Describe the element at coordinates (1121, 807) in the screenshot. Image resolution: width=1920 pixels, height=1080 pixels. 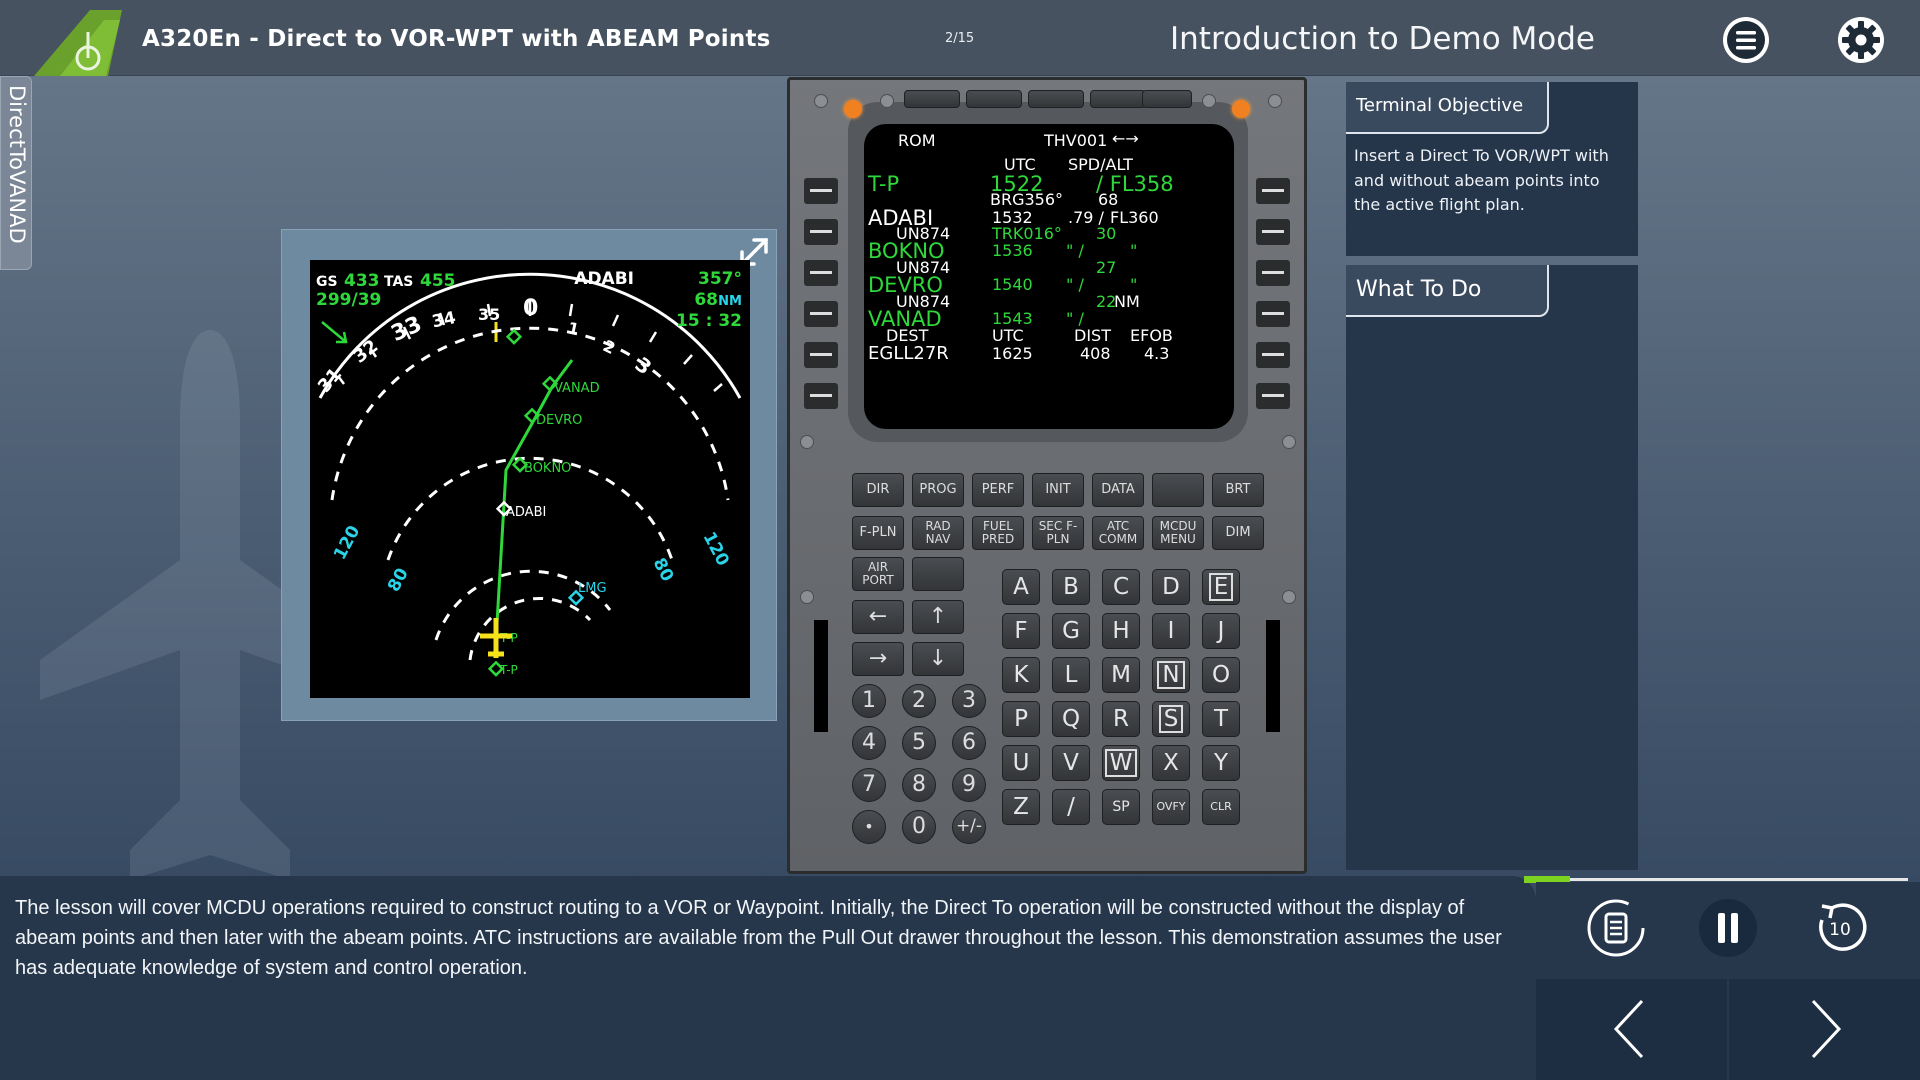
I see `key-sp: SP` at that location.